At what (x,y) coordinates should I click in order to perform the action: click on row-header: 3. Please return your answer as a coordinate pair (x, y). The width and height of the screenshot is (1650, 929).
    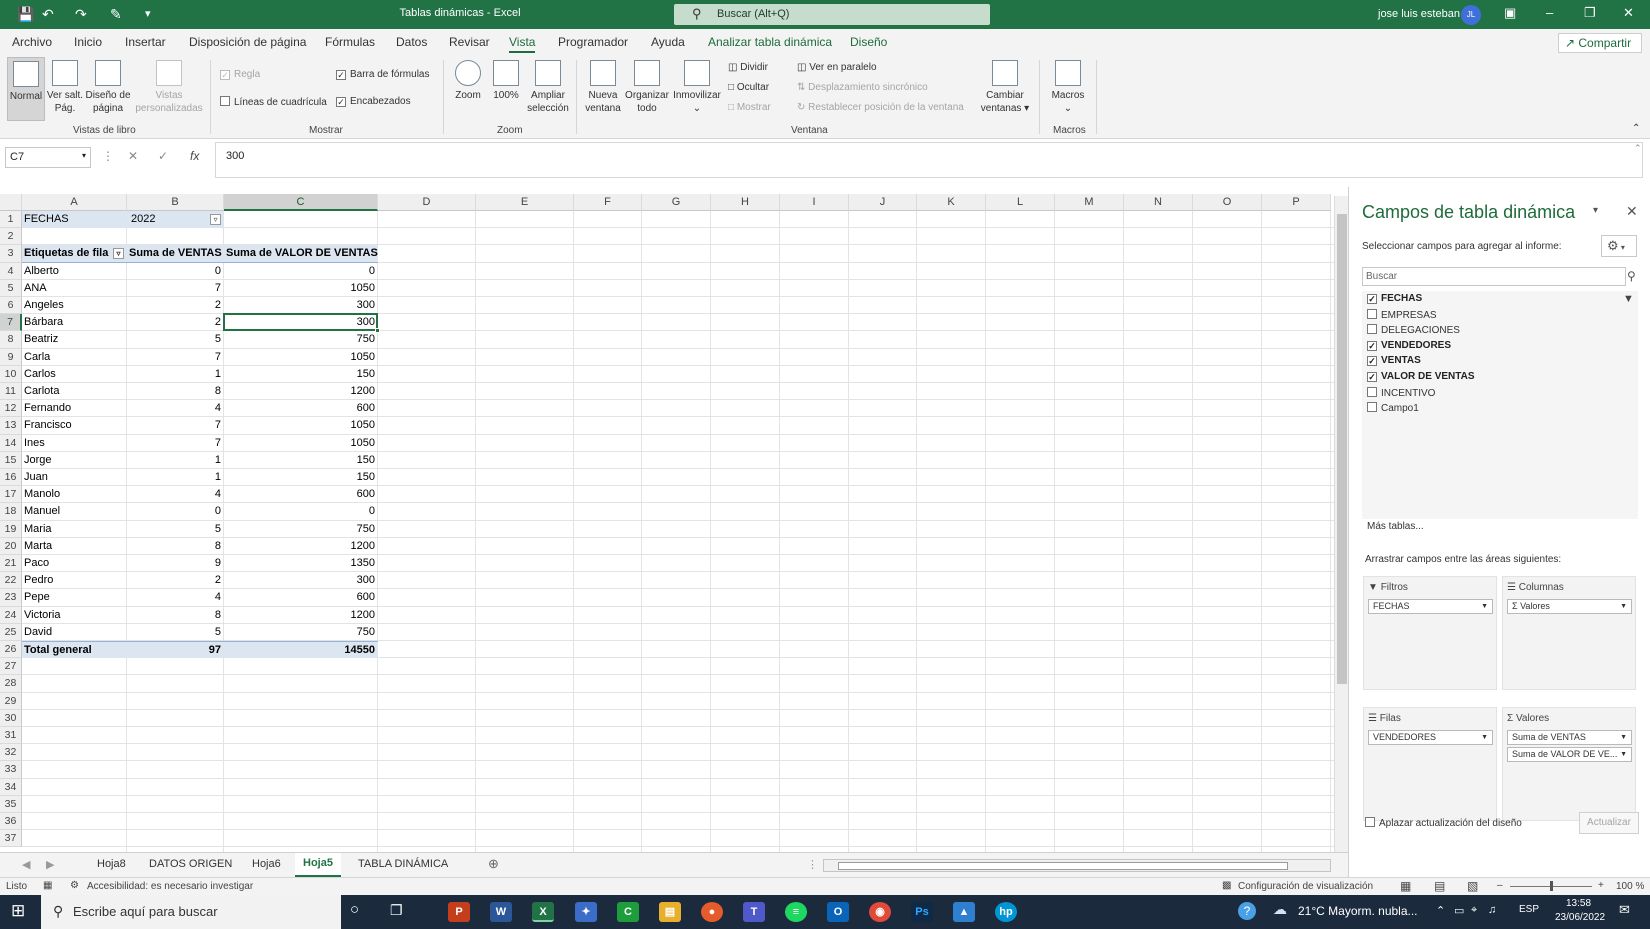
    Looking at the image, I should click on (11, 254).